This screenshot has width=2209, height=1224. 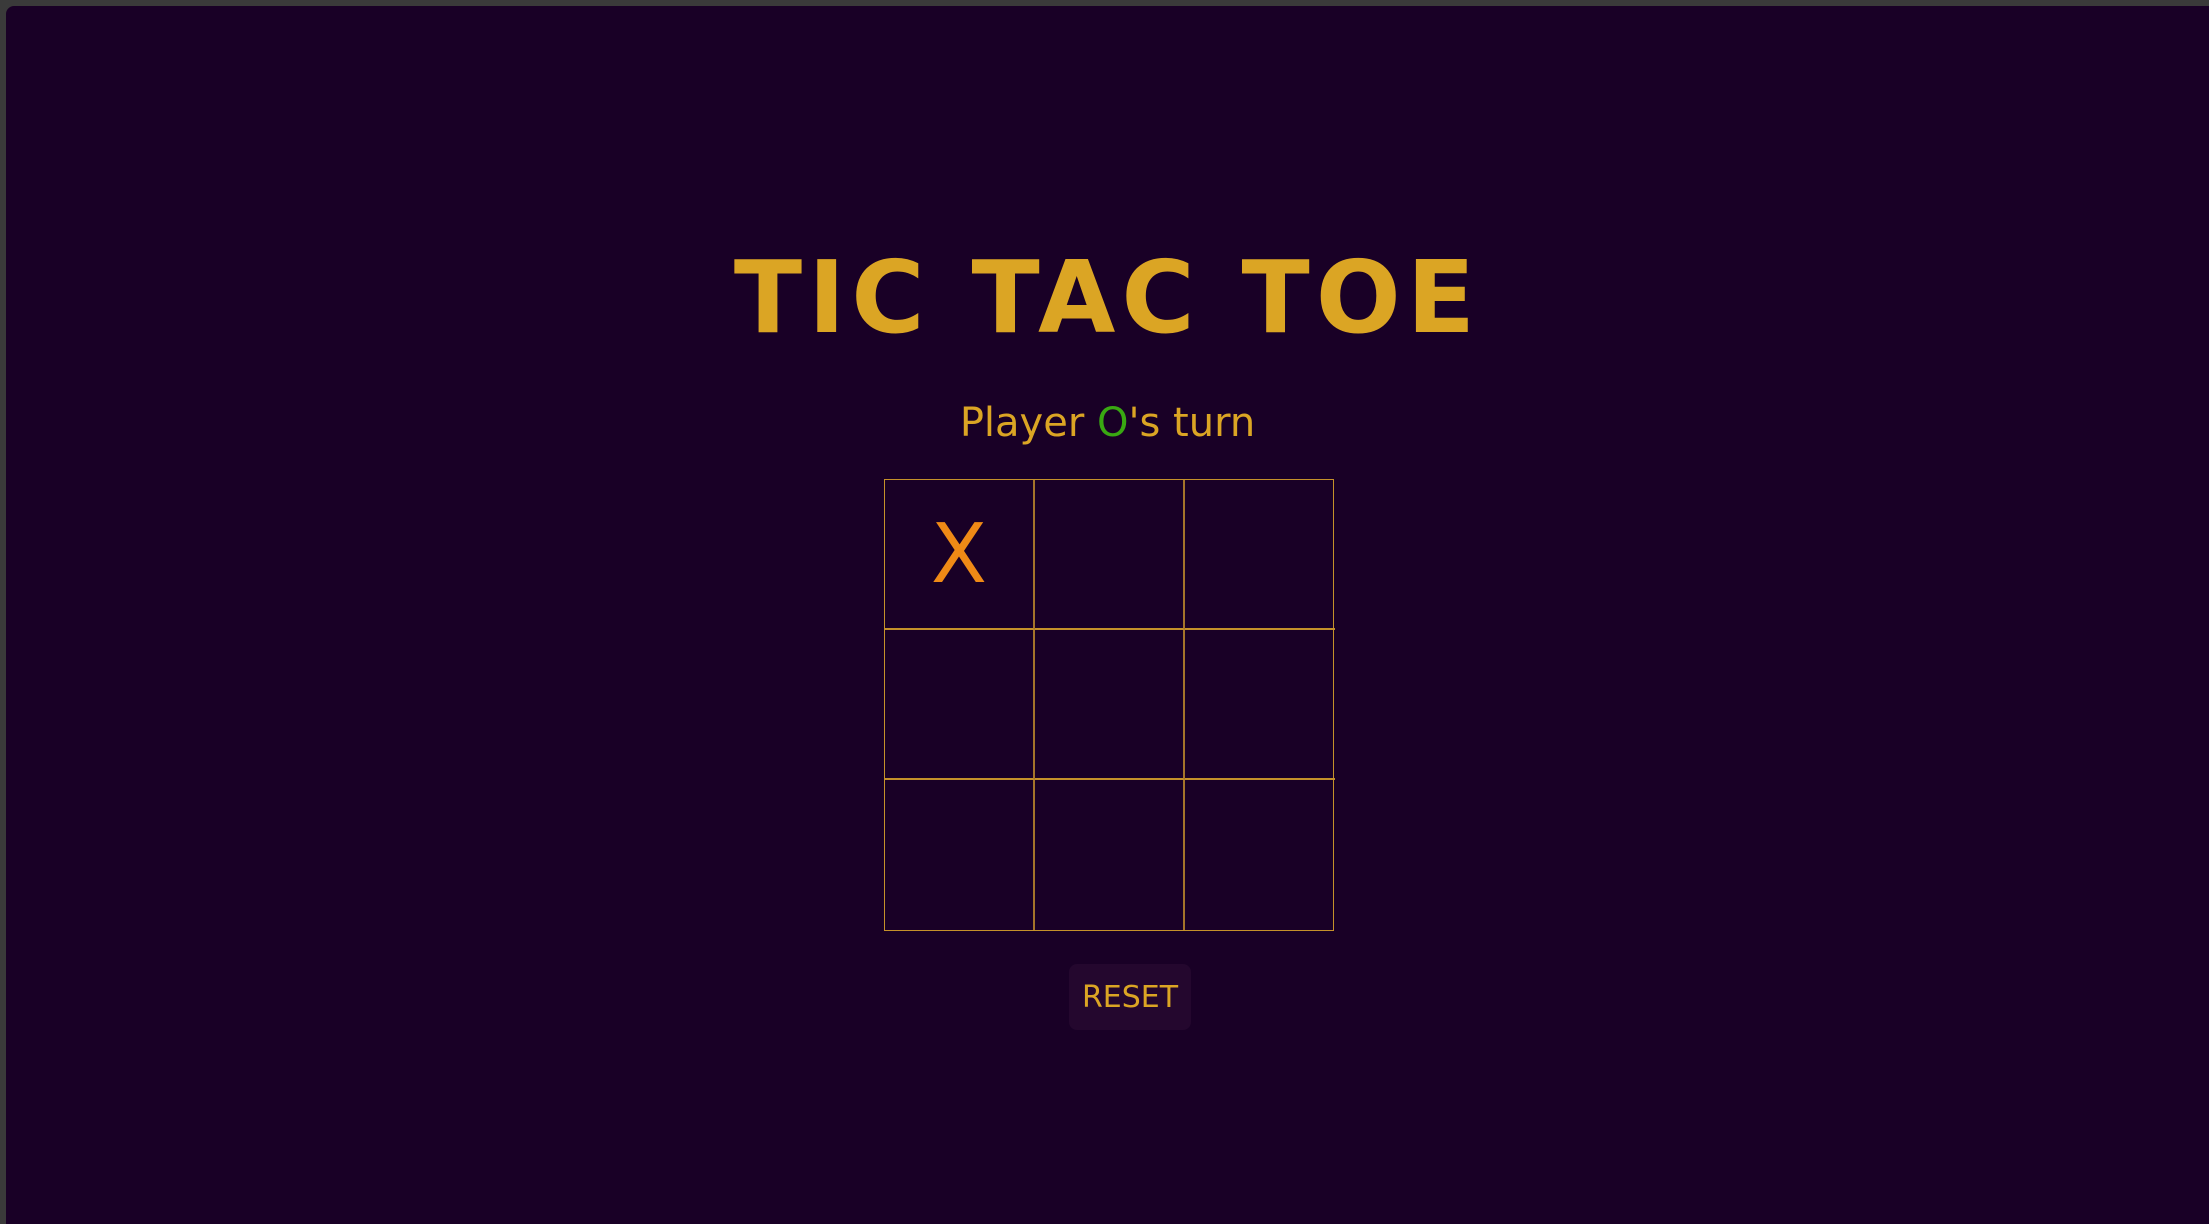 I want to click on game-title: TIC TAC TOE, so click(x=1107, y=297).